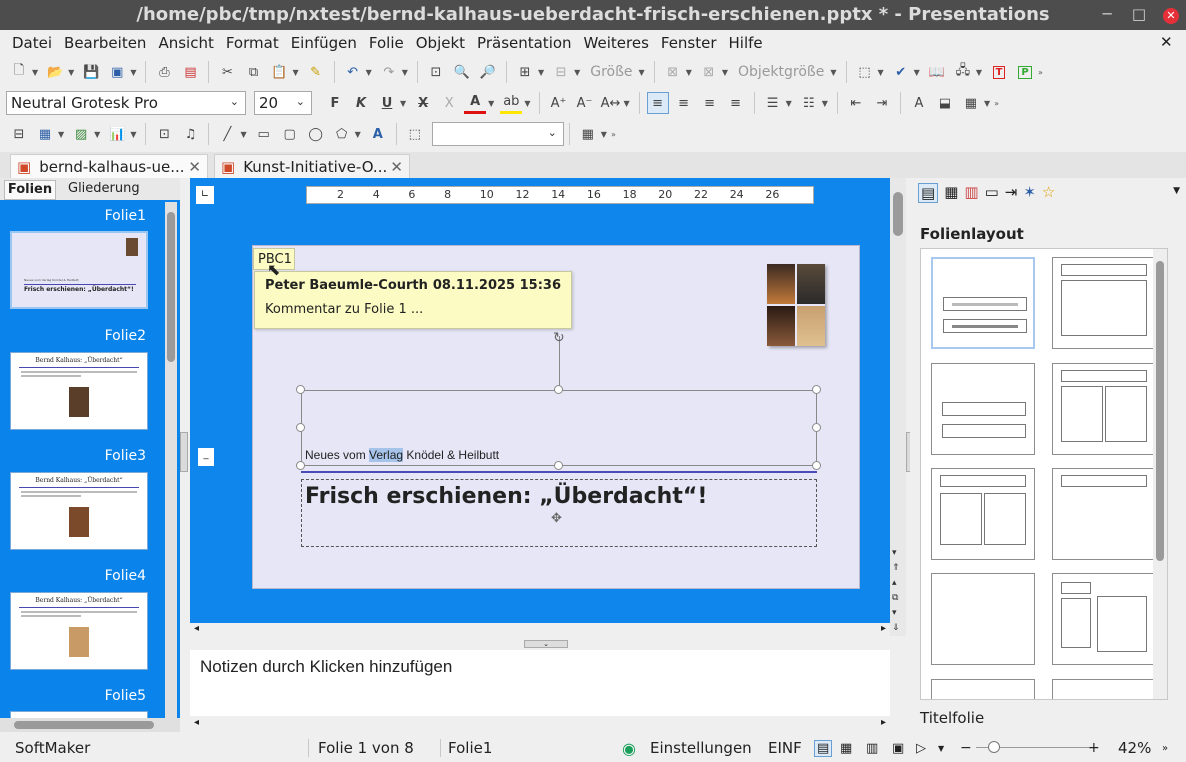 This screenshot has width=1186, height=762. I want to click on layout-two-content, so click(1104, 409).